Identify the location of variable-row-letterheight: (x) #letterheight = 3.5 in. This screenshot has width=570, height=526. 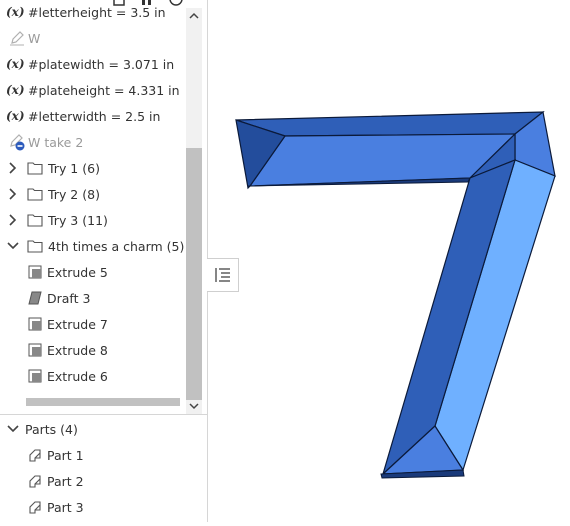
(86, 12).